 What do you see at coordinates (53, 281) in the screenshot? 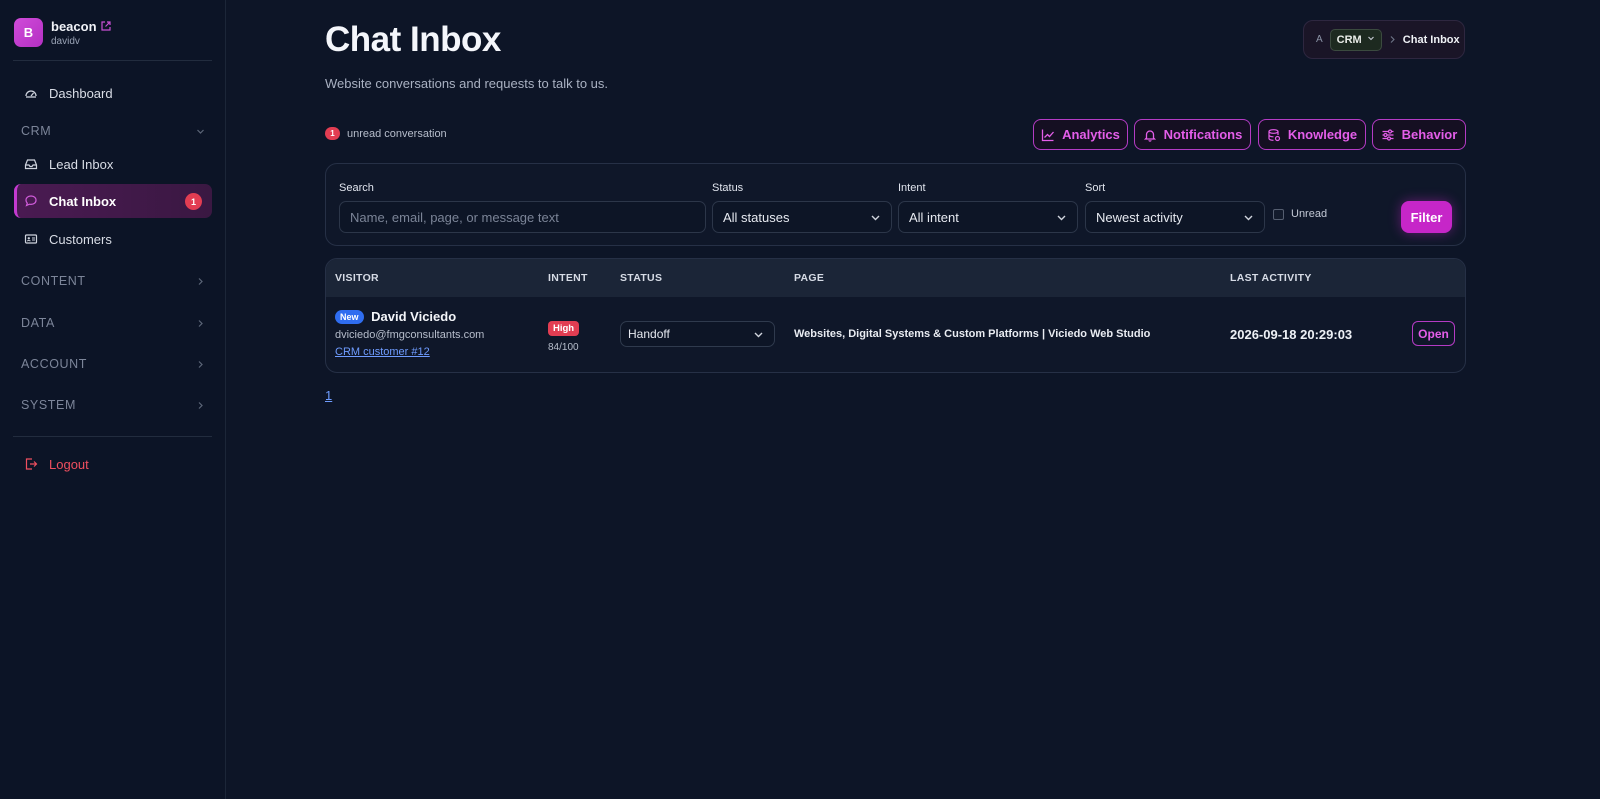
I see `section-label: CONTENT` at bounding box center [53, 281].